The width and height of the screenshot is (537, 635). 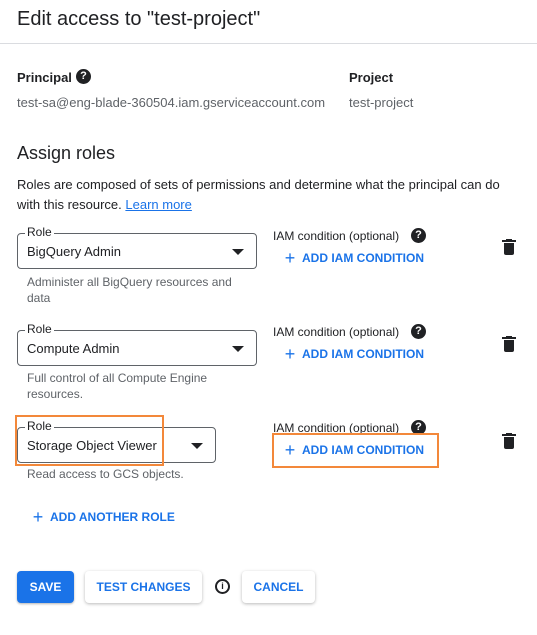 I want to click on condition-help-icon-1: ?, so click(x=418, y=235).